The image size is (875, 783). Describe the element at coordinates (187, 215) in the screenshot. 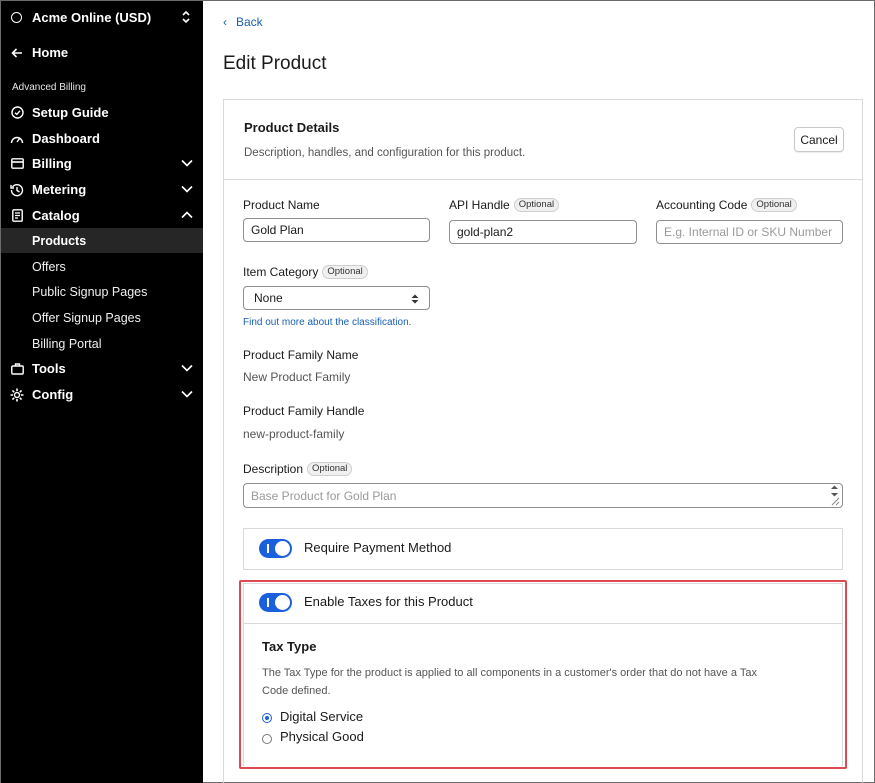

I see `chevron-up-icon` at that location.